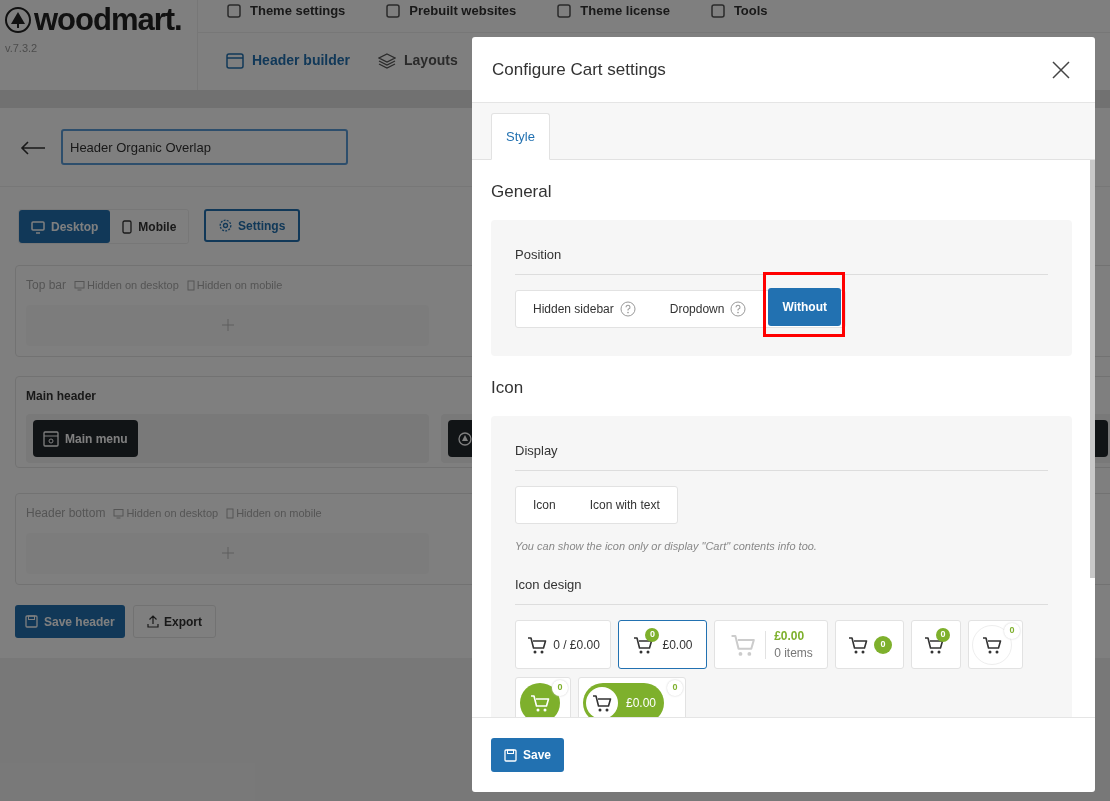 The width and height of the screenshot is (1110, 801). What do you see at coordinates (624, 505) in the screenshot?
I see `option-button: Icon with text` at bounding box center [624, 505].